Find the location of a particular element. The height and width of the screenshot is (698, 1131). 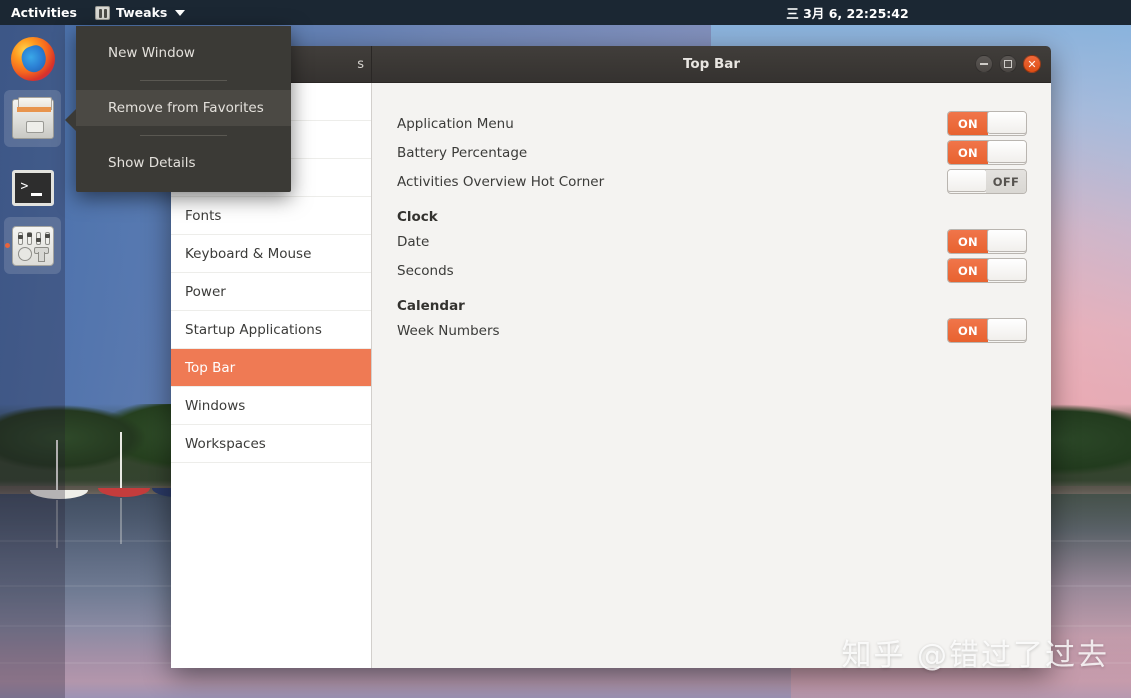

sidebar-item-power: Power is located at coordinates (271, 292).